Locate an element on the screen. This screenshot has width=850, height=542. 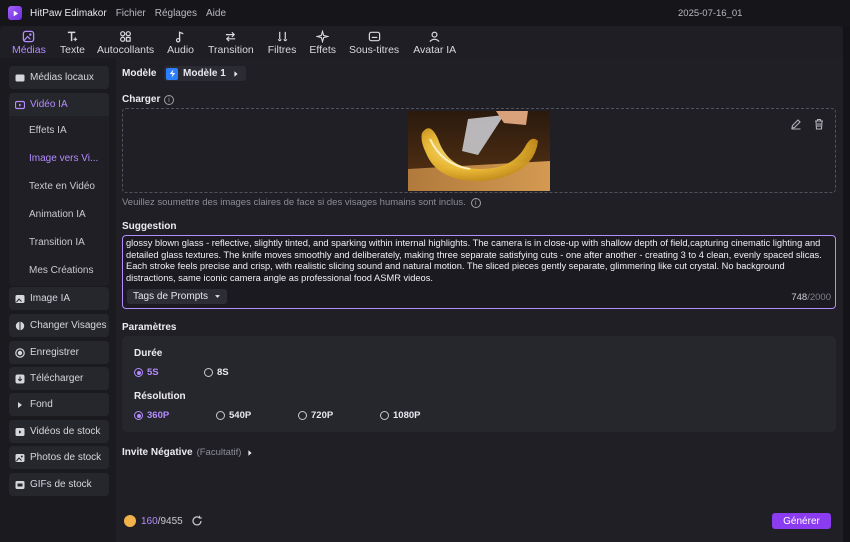
menu-aide: Aide is located at coordinates (216, 13).